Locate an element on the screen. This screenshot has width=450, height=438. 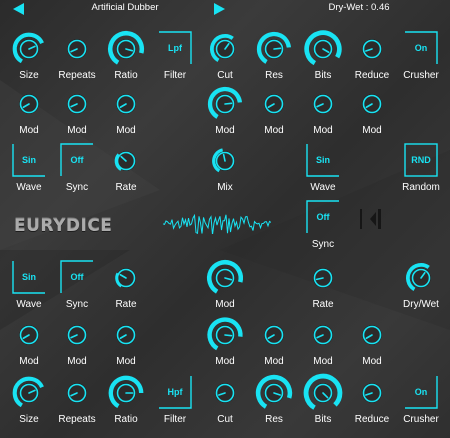
wave-button-bottom-left: Sin is located at coordinates (29, 277).